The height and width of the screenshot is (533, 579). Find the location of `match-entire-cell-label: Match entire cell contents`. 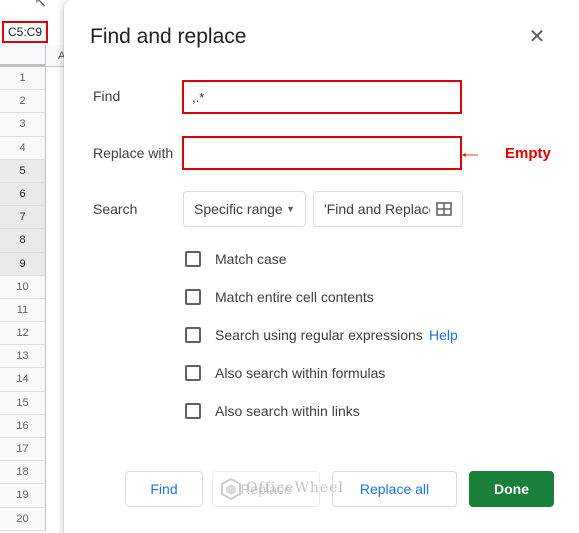

match-entire-cell-label: Match entire cell contents is located at coordinates (294, 297).